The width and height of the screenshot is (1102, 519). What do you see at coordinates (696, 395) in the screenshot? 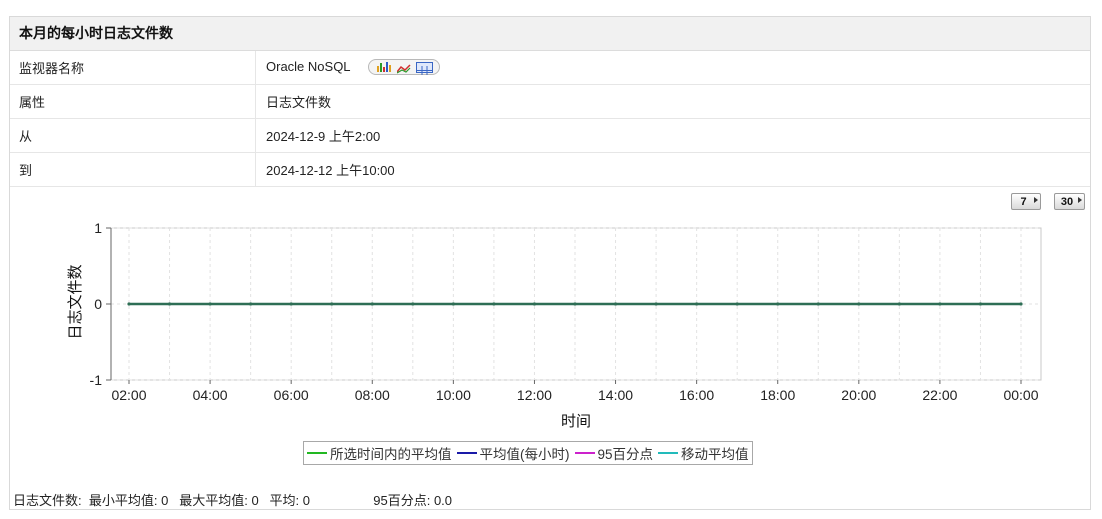
I see `x-tick-label: 16:00` at bounding box center [696, 395].